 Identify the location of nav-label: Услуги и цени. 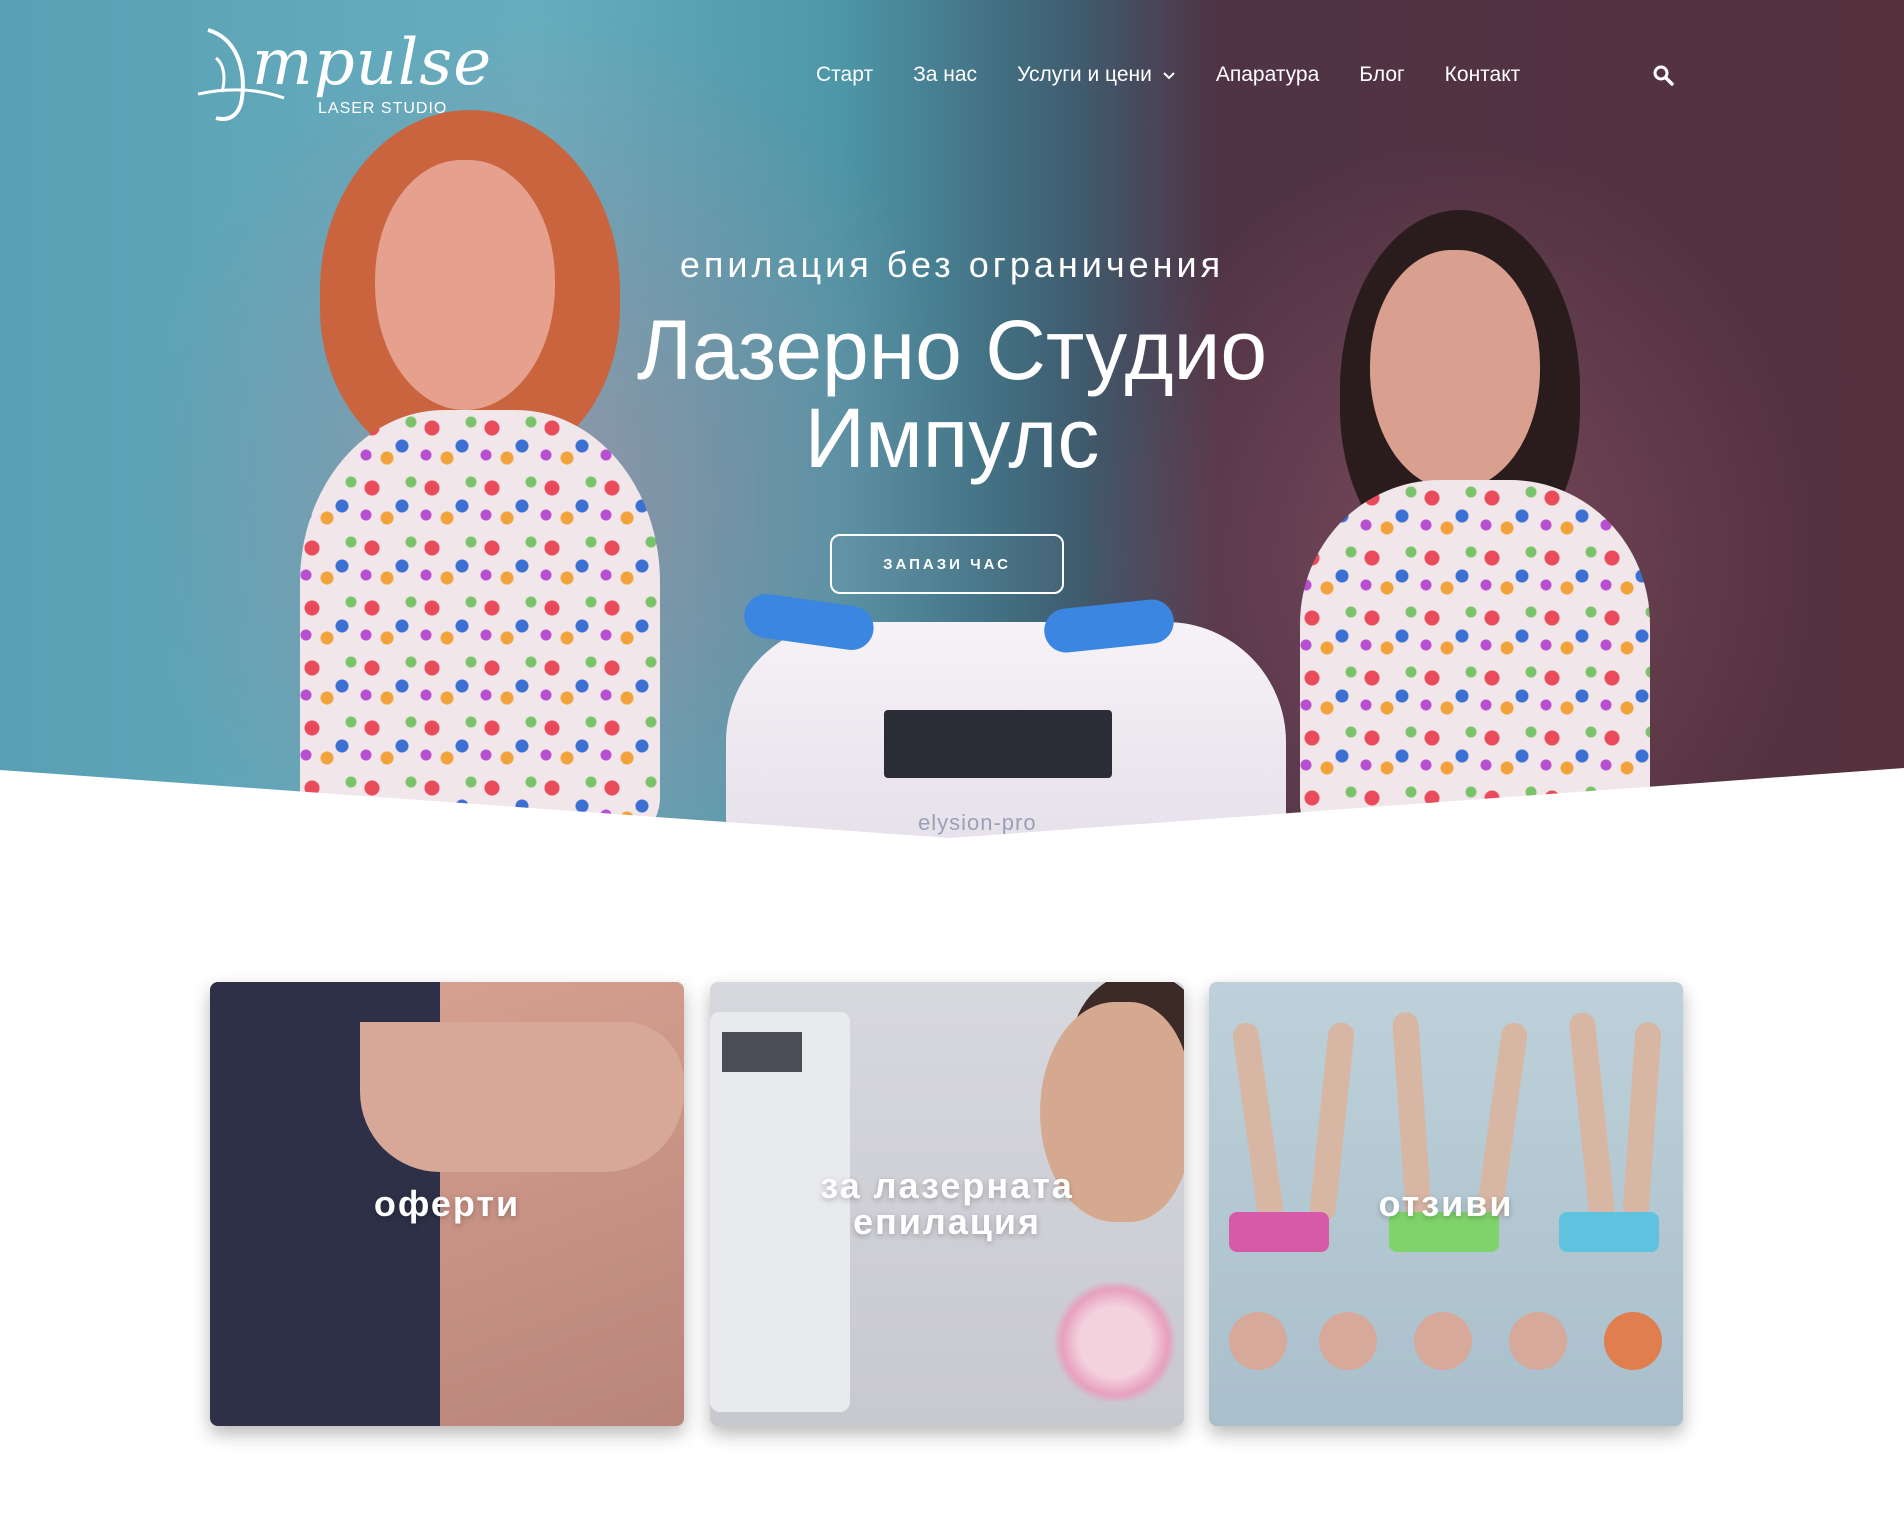
(1084, 74).